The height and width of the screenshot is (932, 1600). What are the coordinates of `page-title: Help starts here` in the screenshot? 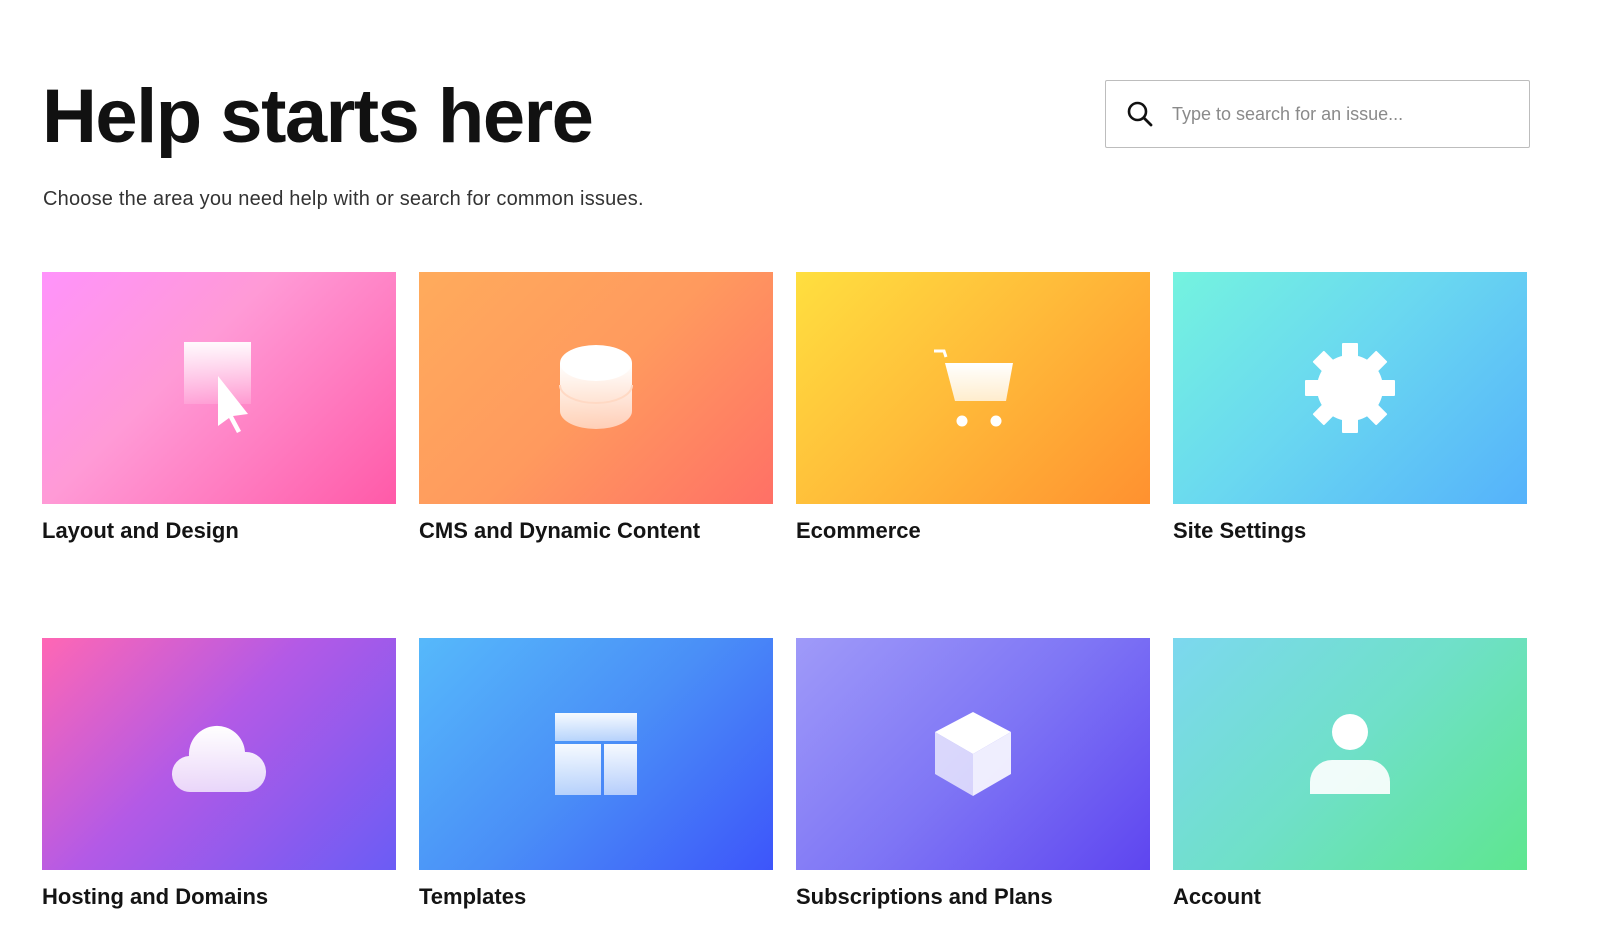 It's located at (318, 116).